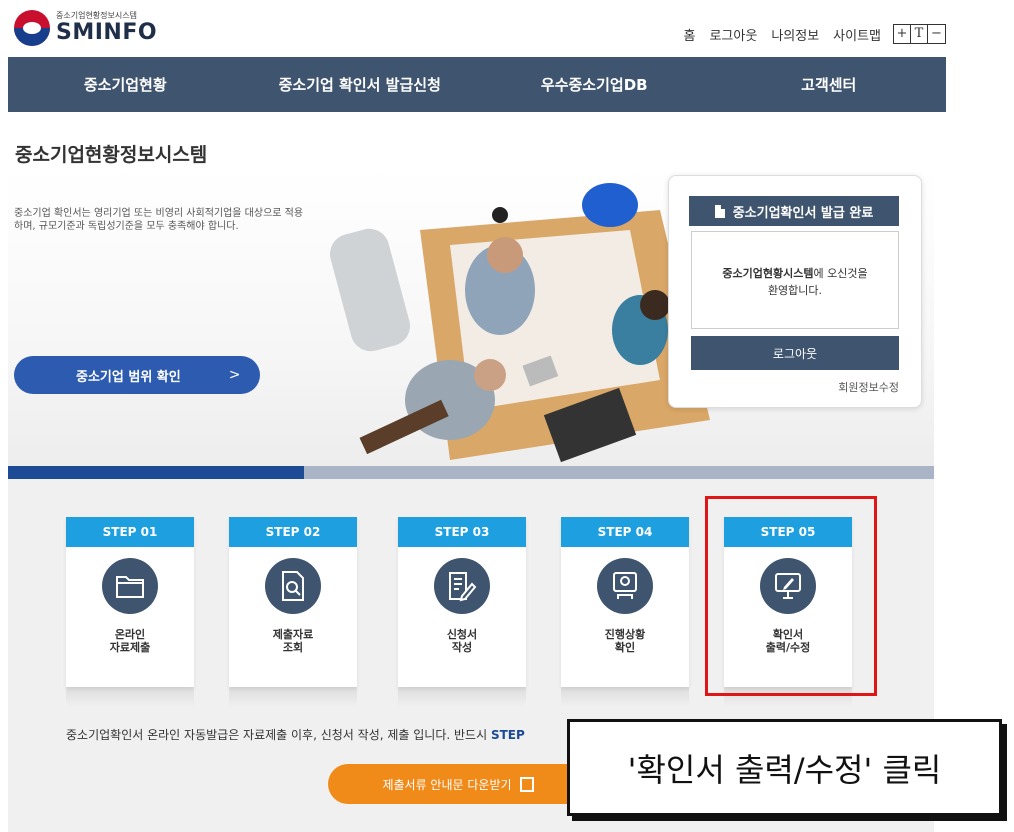 The width and height of the screenshot is (1014, 832). What do you see at coordinates (868, 387) in the screenshot?
I see `member-info-edit-link: 회원정보수정` at bounding box center [868, 387].